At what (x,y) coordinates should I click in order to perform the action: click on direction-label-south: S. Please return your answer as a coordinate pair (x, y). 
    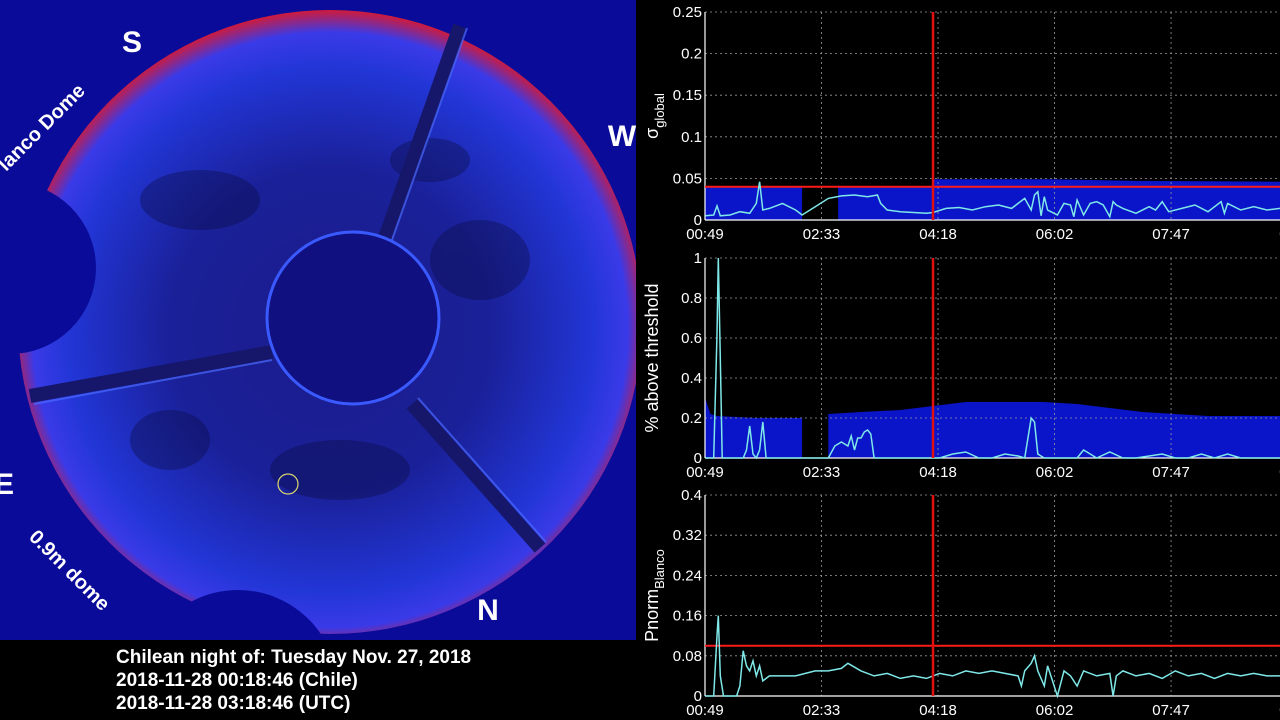
    Looking at the image, I should click on (132, 42).